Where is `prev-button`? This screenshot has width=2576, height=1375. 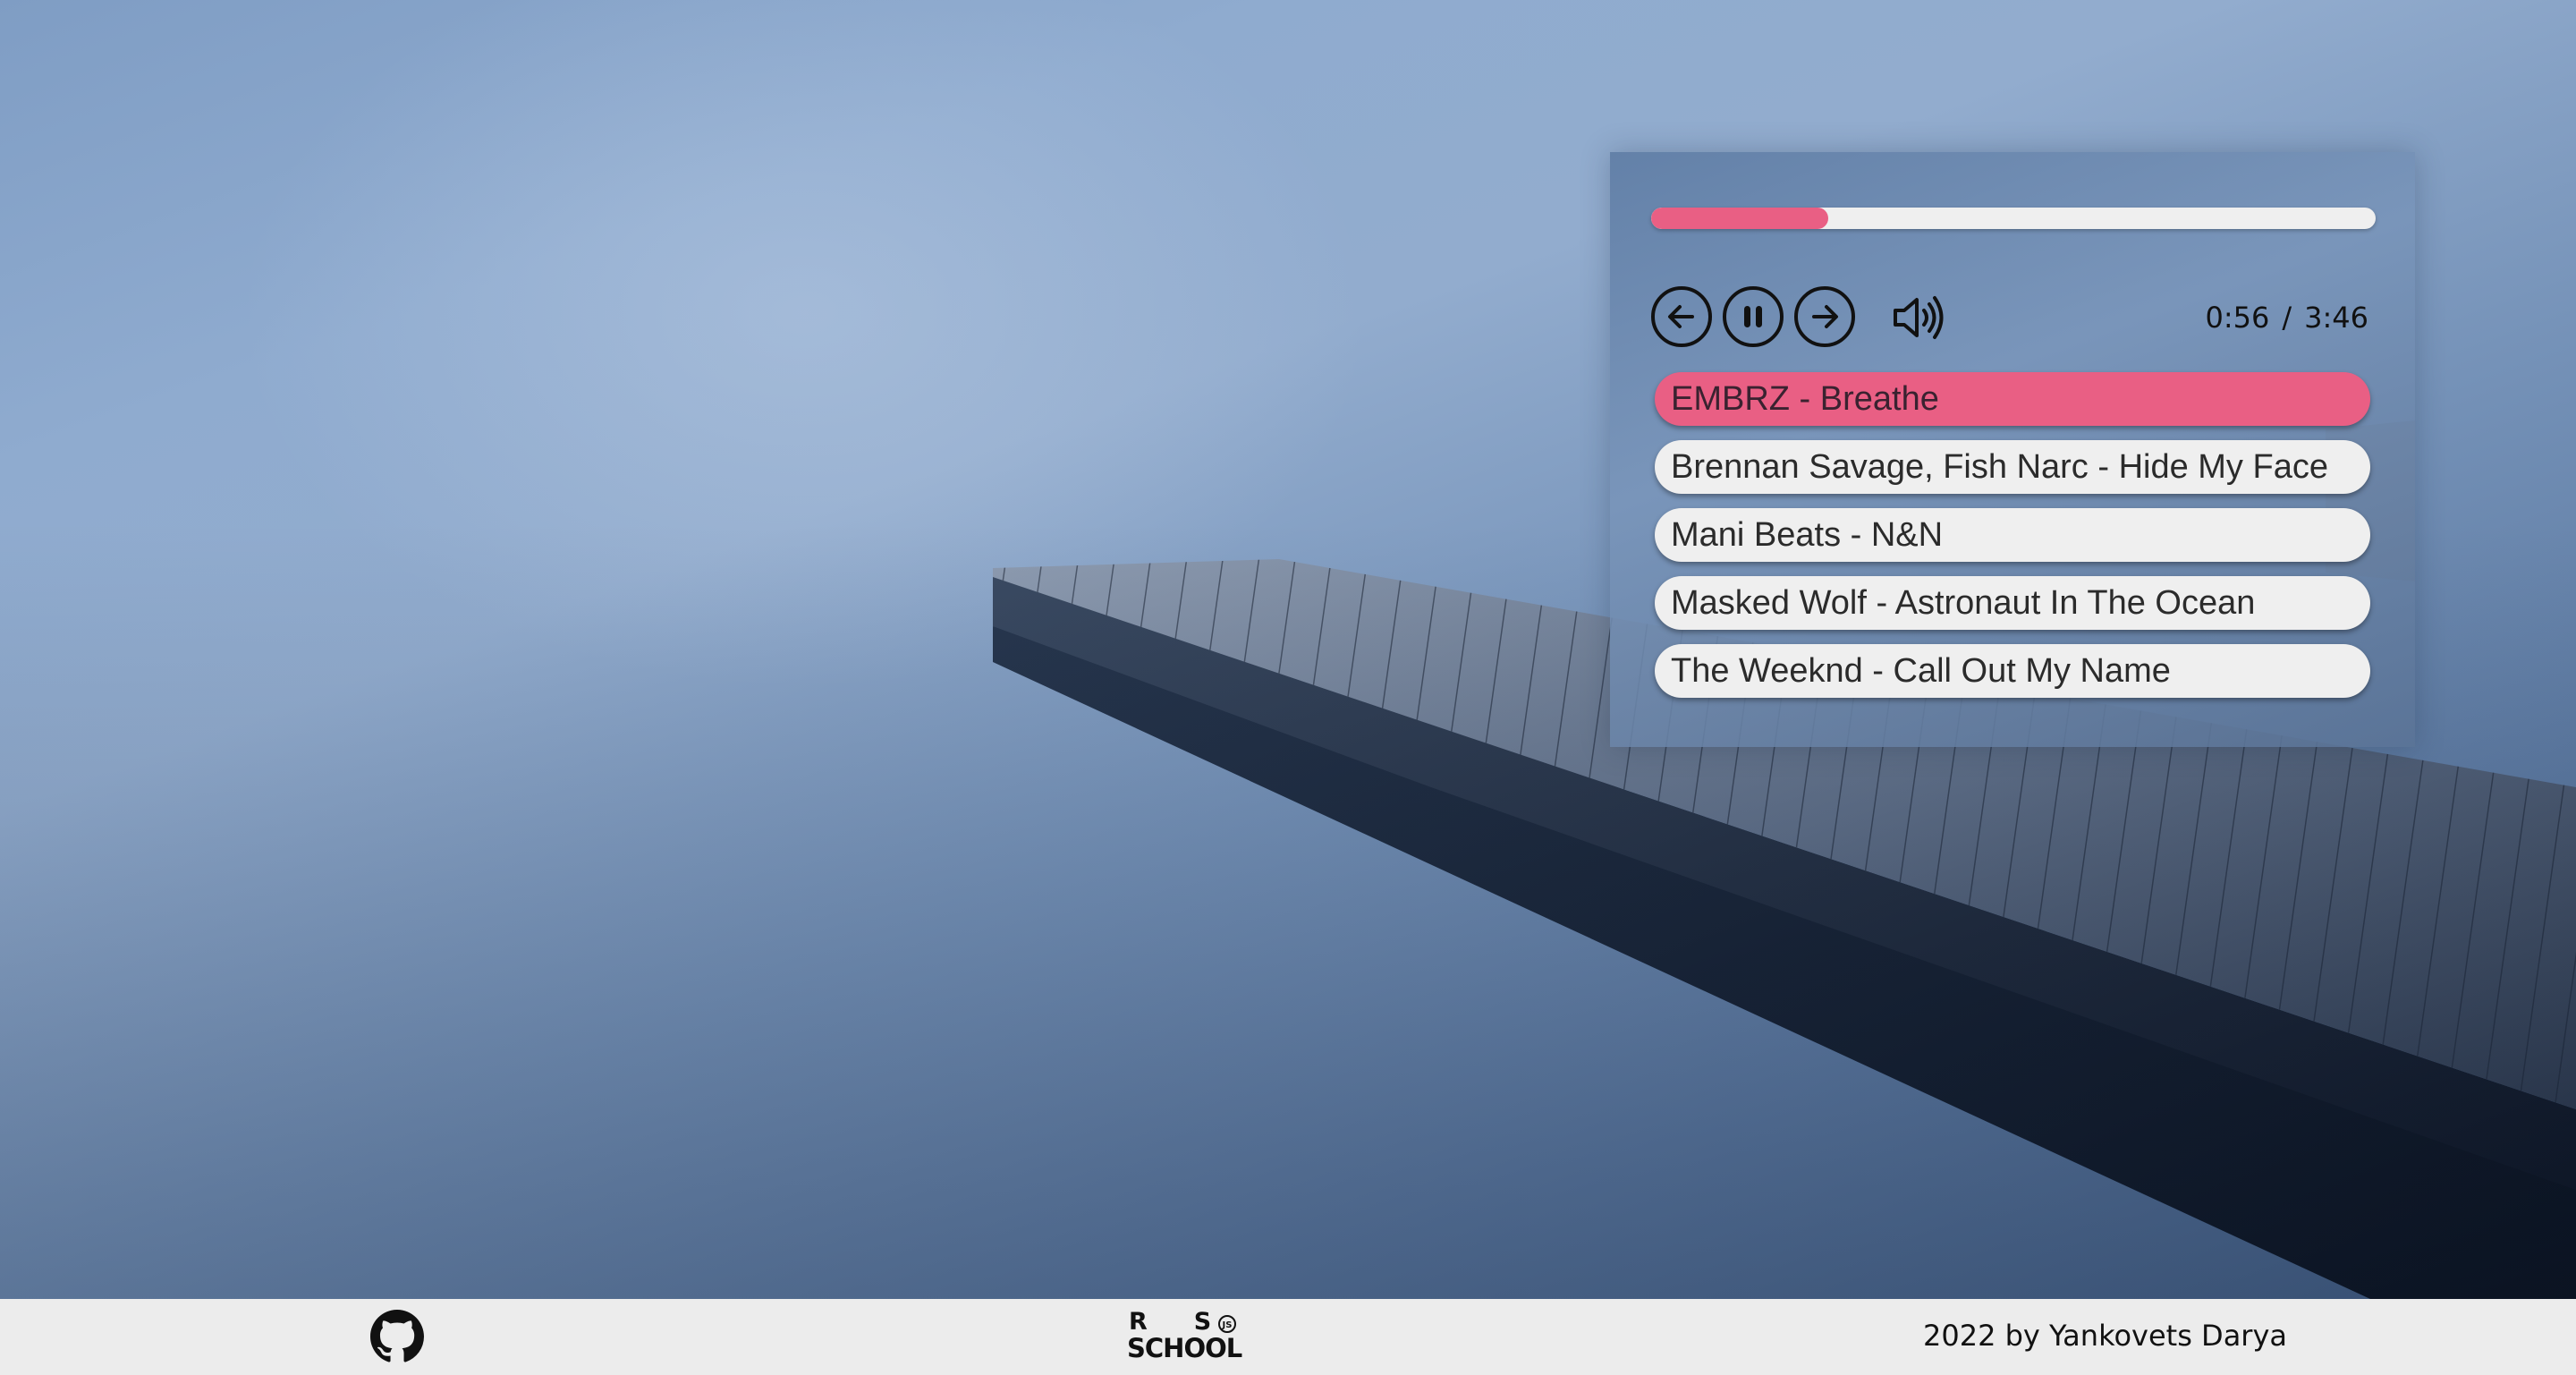 prev-button is located at coordinates (1681, 316).